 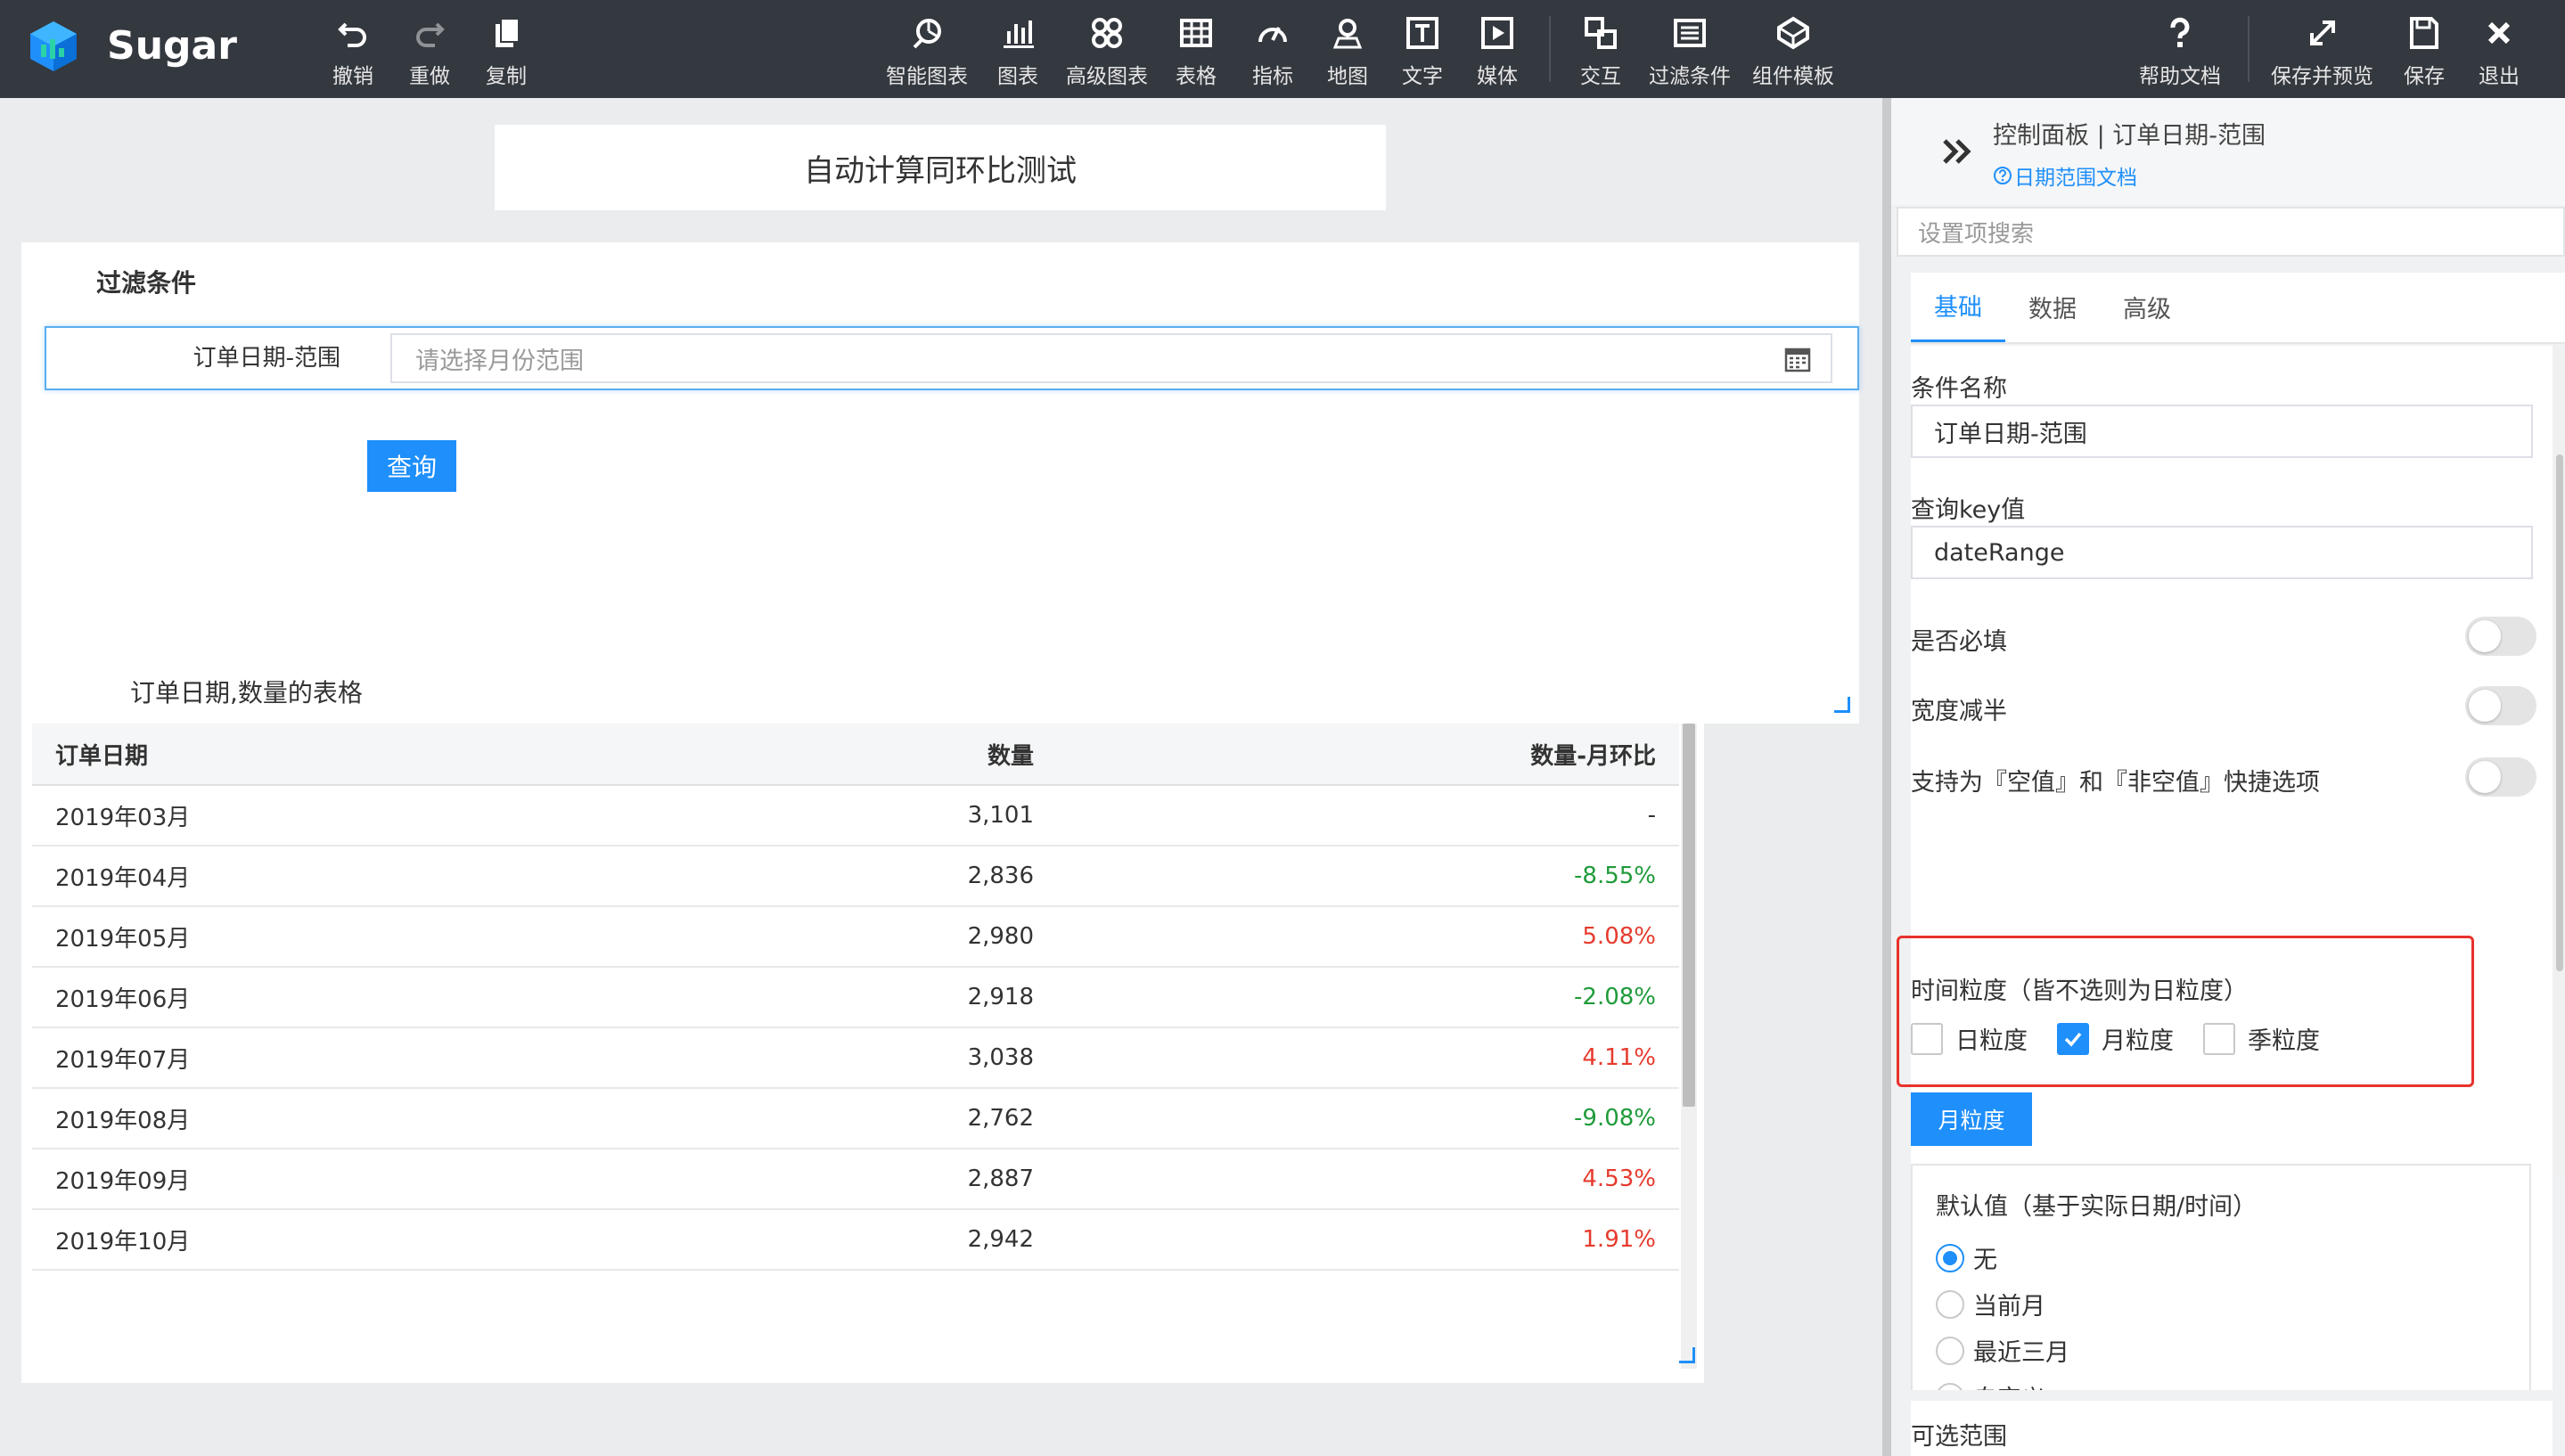 I want to click on table-header-row: 订单日期 数量 数量-月环比, so click(x=855, y=755).